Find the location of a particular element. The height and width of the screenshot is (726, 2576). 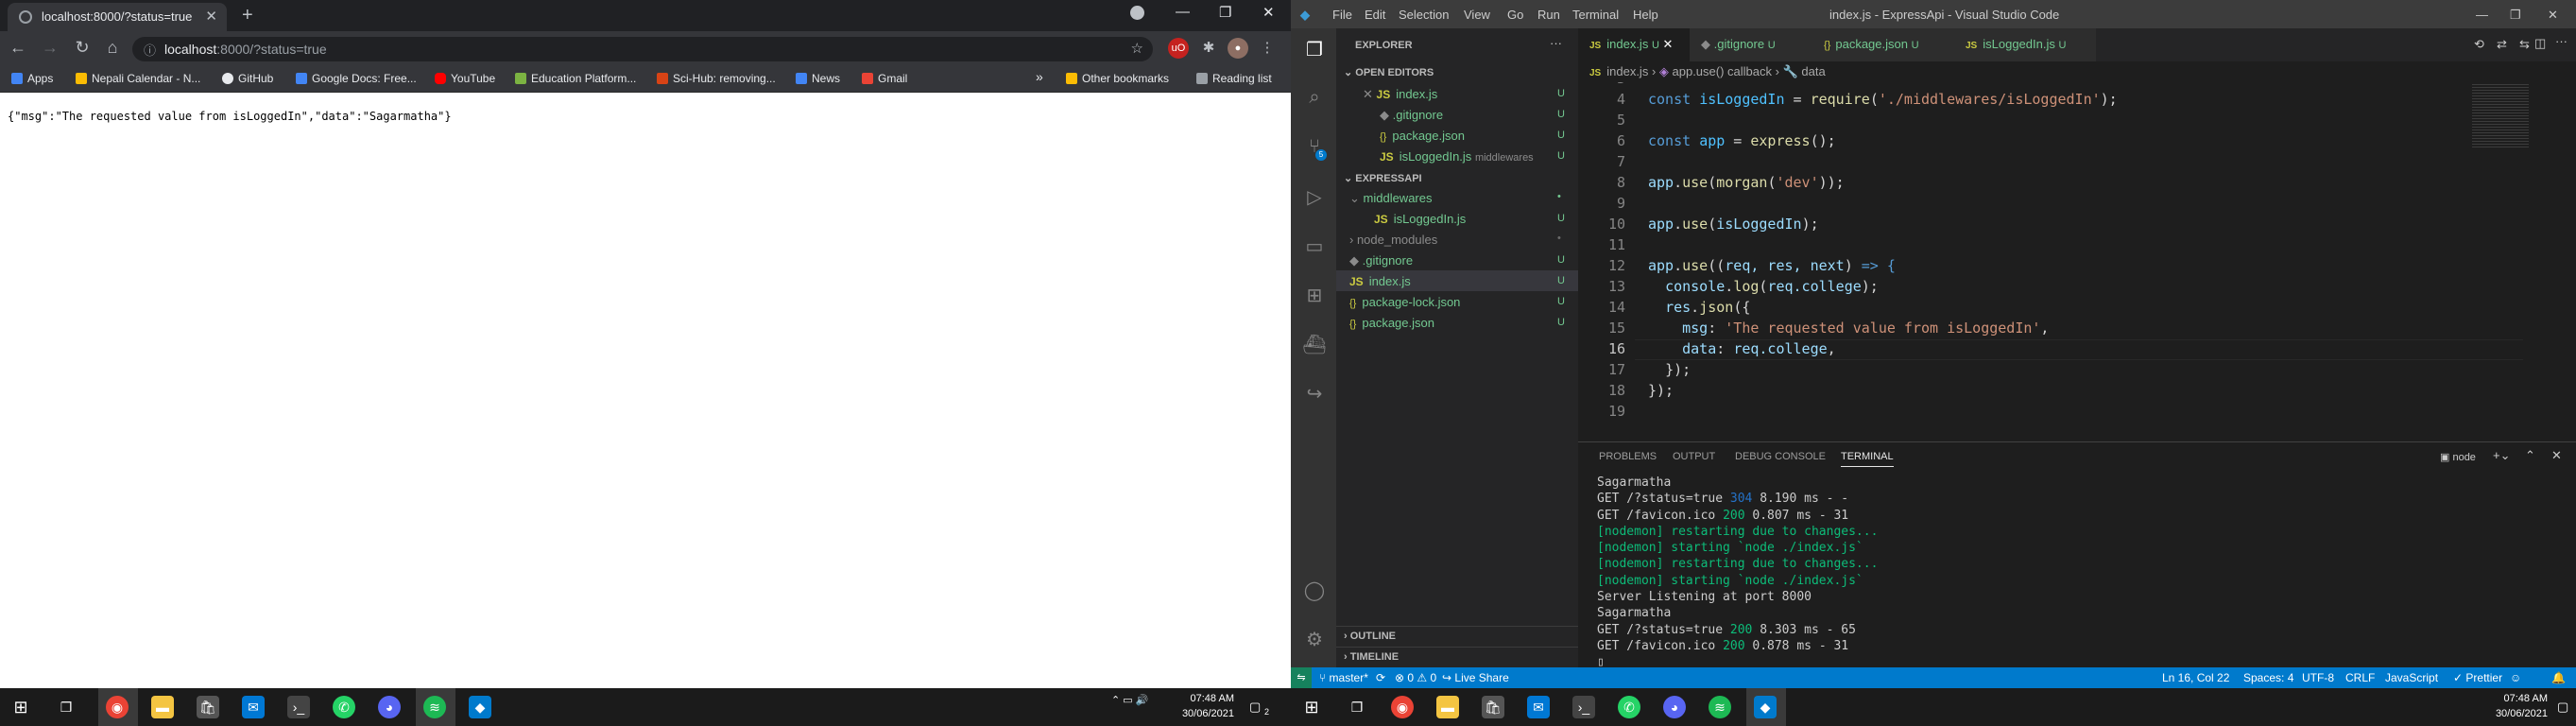

bookmark-github: GitHub is located at coordinates (247, 79).